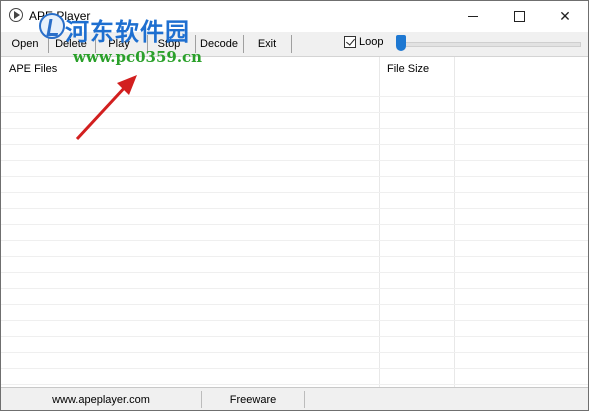 This screenshot has width=589, height=411. I want to click on minimize-button, so click(473, 16).